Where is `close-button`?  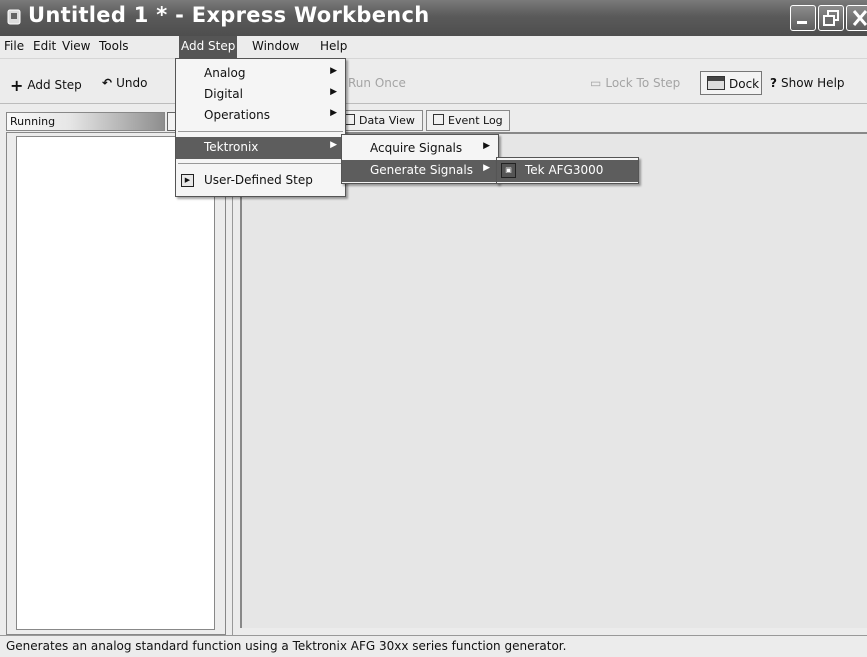 close-button is located at coordinates (856, 18).